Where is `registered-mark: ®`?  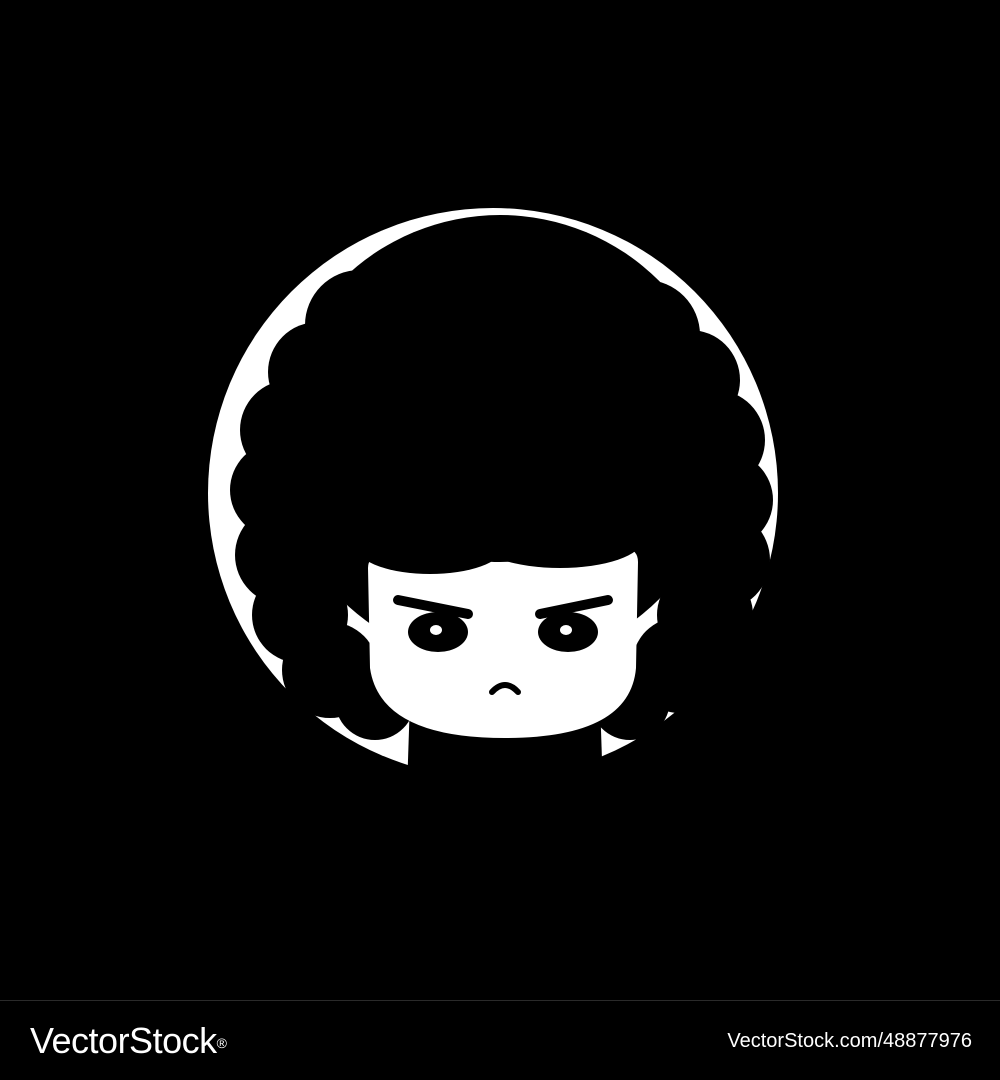
registered-mark: ® is located at coordinates (221, 1043).